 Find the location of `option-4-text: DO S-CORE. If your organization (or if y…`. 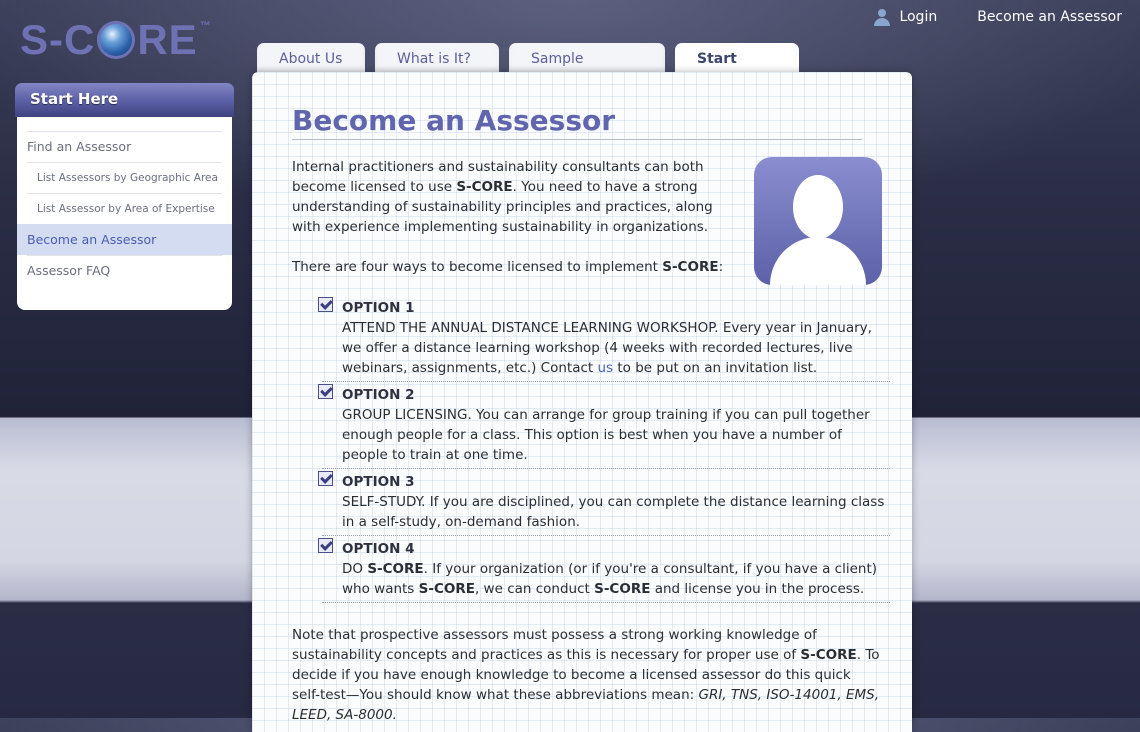

option-4-text: DO S-CORE. If your organization (or if y… is located at coordinates (616, 579).